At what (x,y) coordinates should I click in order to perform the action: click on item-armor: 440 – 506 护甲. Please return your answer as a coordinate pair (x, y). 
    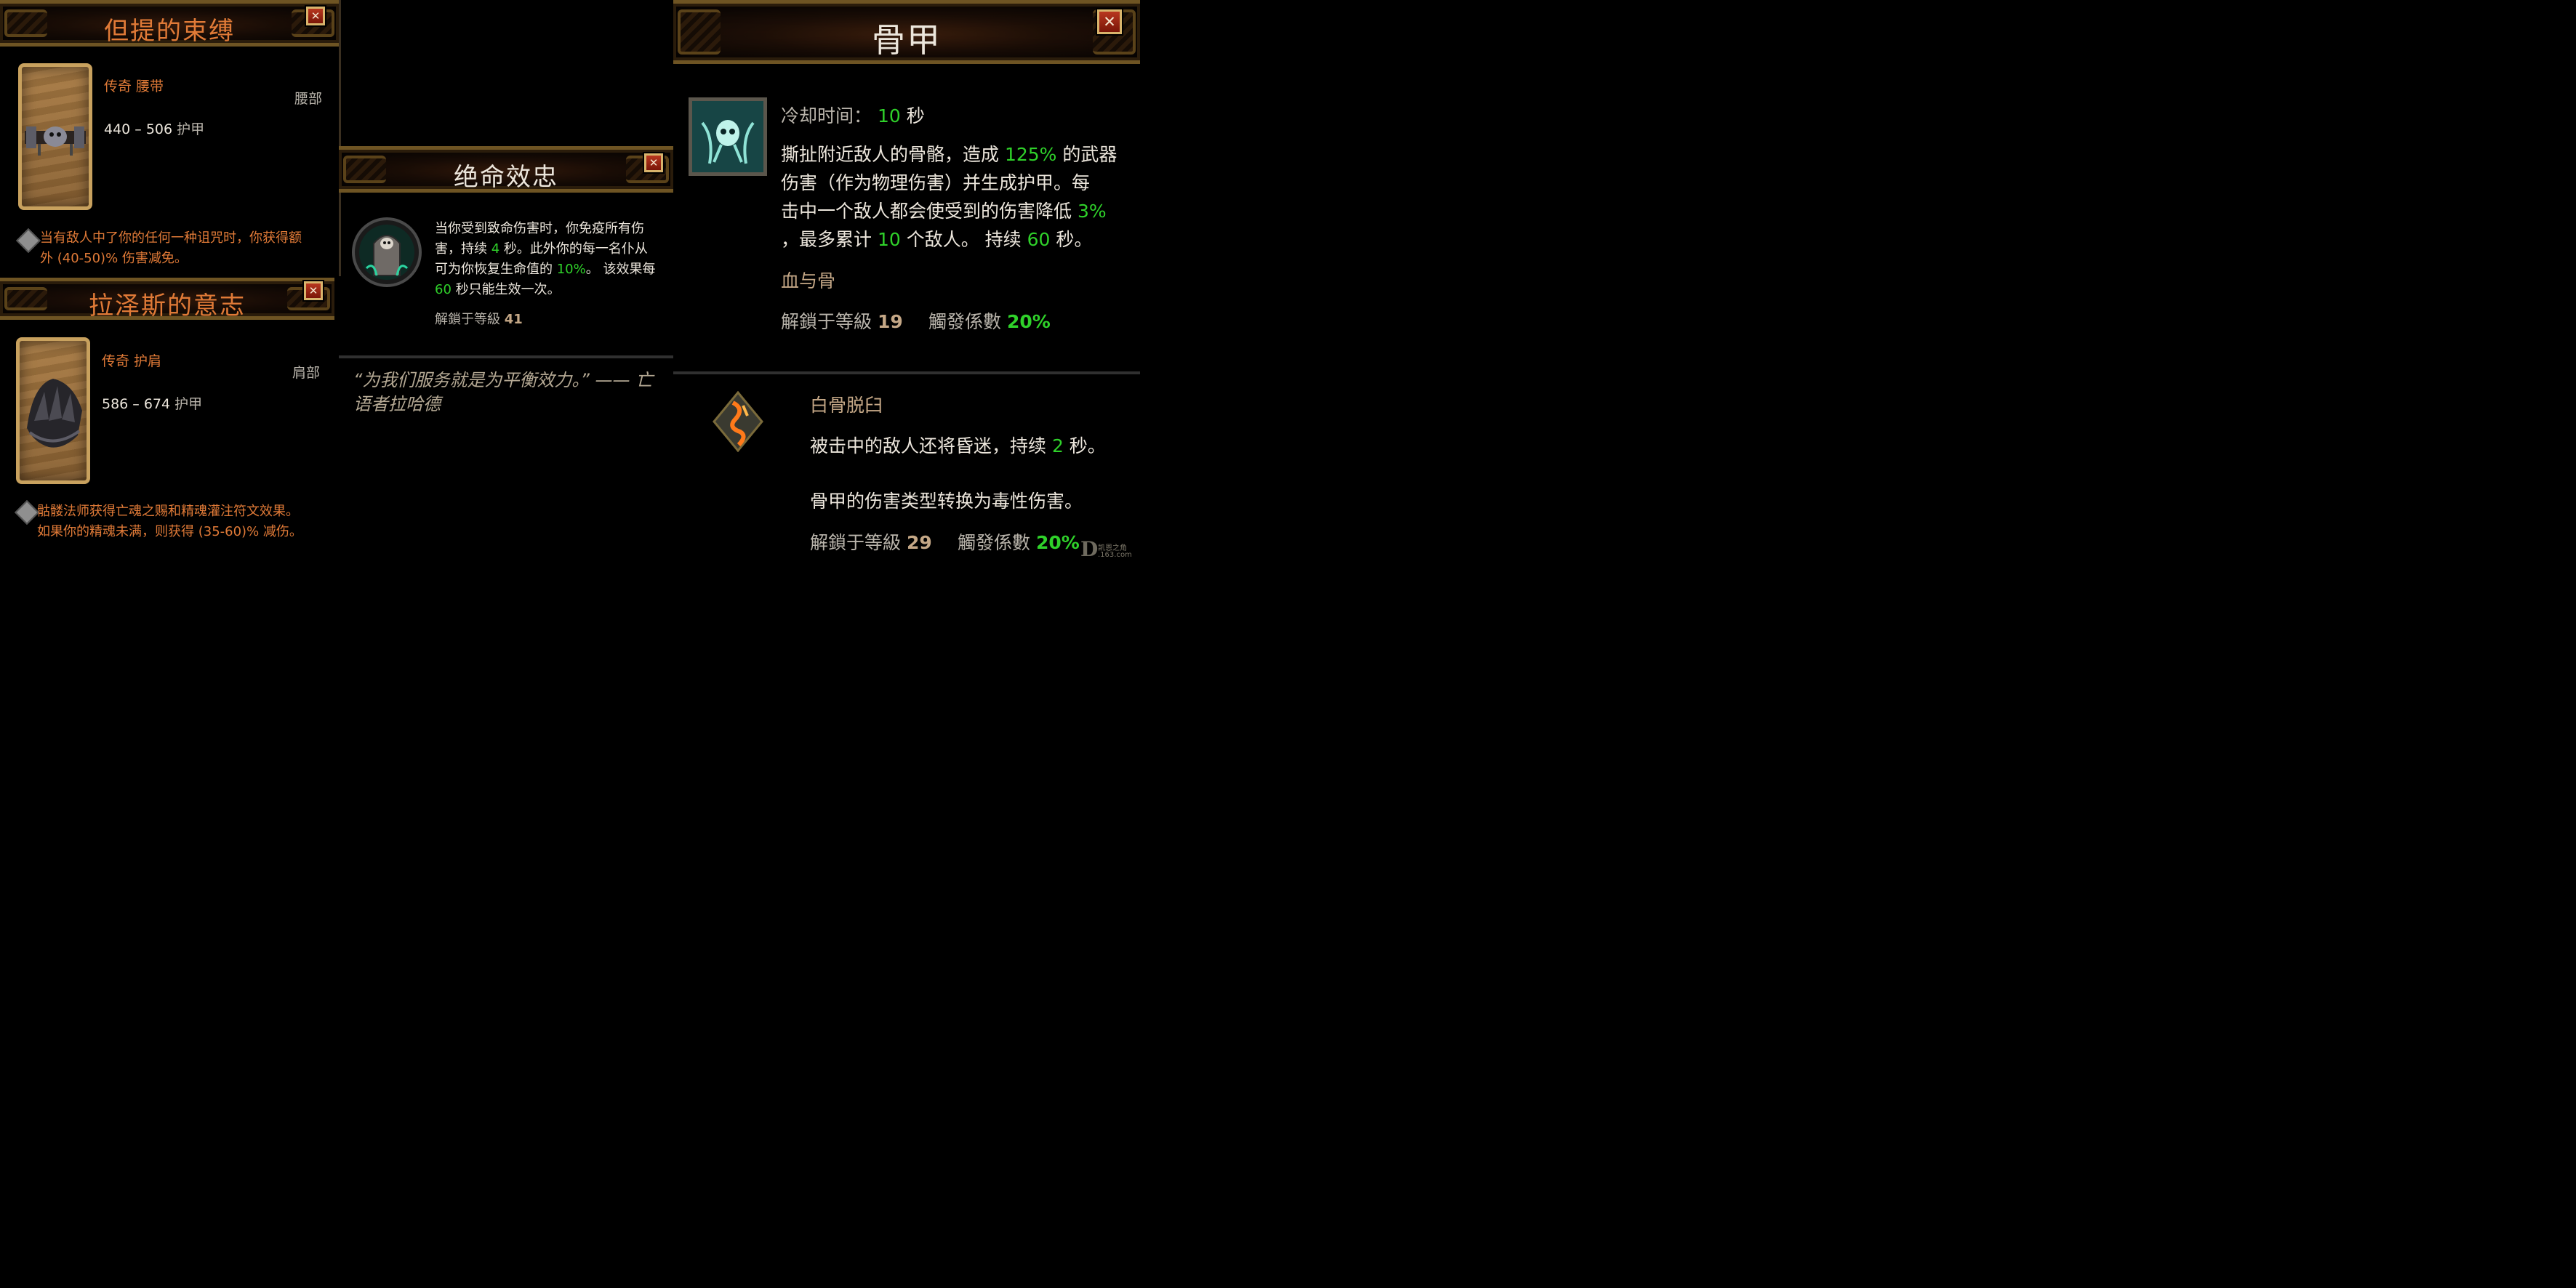
    Looking at the image, I should click on (154, 128).